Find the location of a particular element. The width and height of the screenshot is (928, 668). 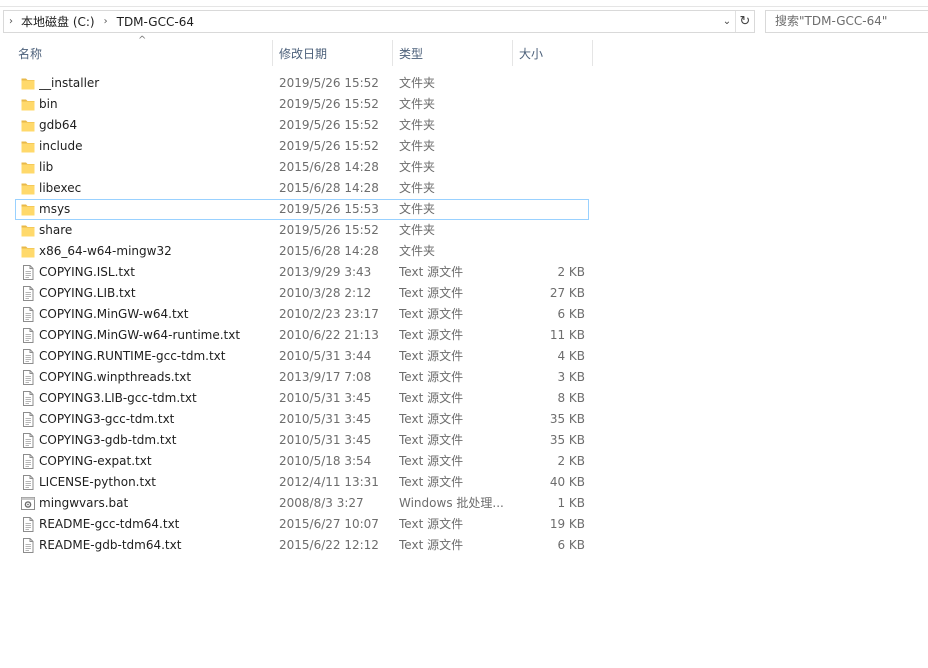

file-date: 2013/9/17 7:08 is located at coordinates (325, 377).